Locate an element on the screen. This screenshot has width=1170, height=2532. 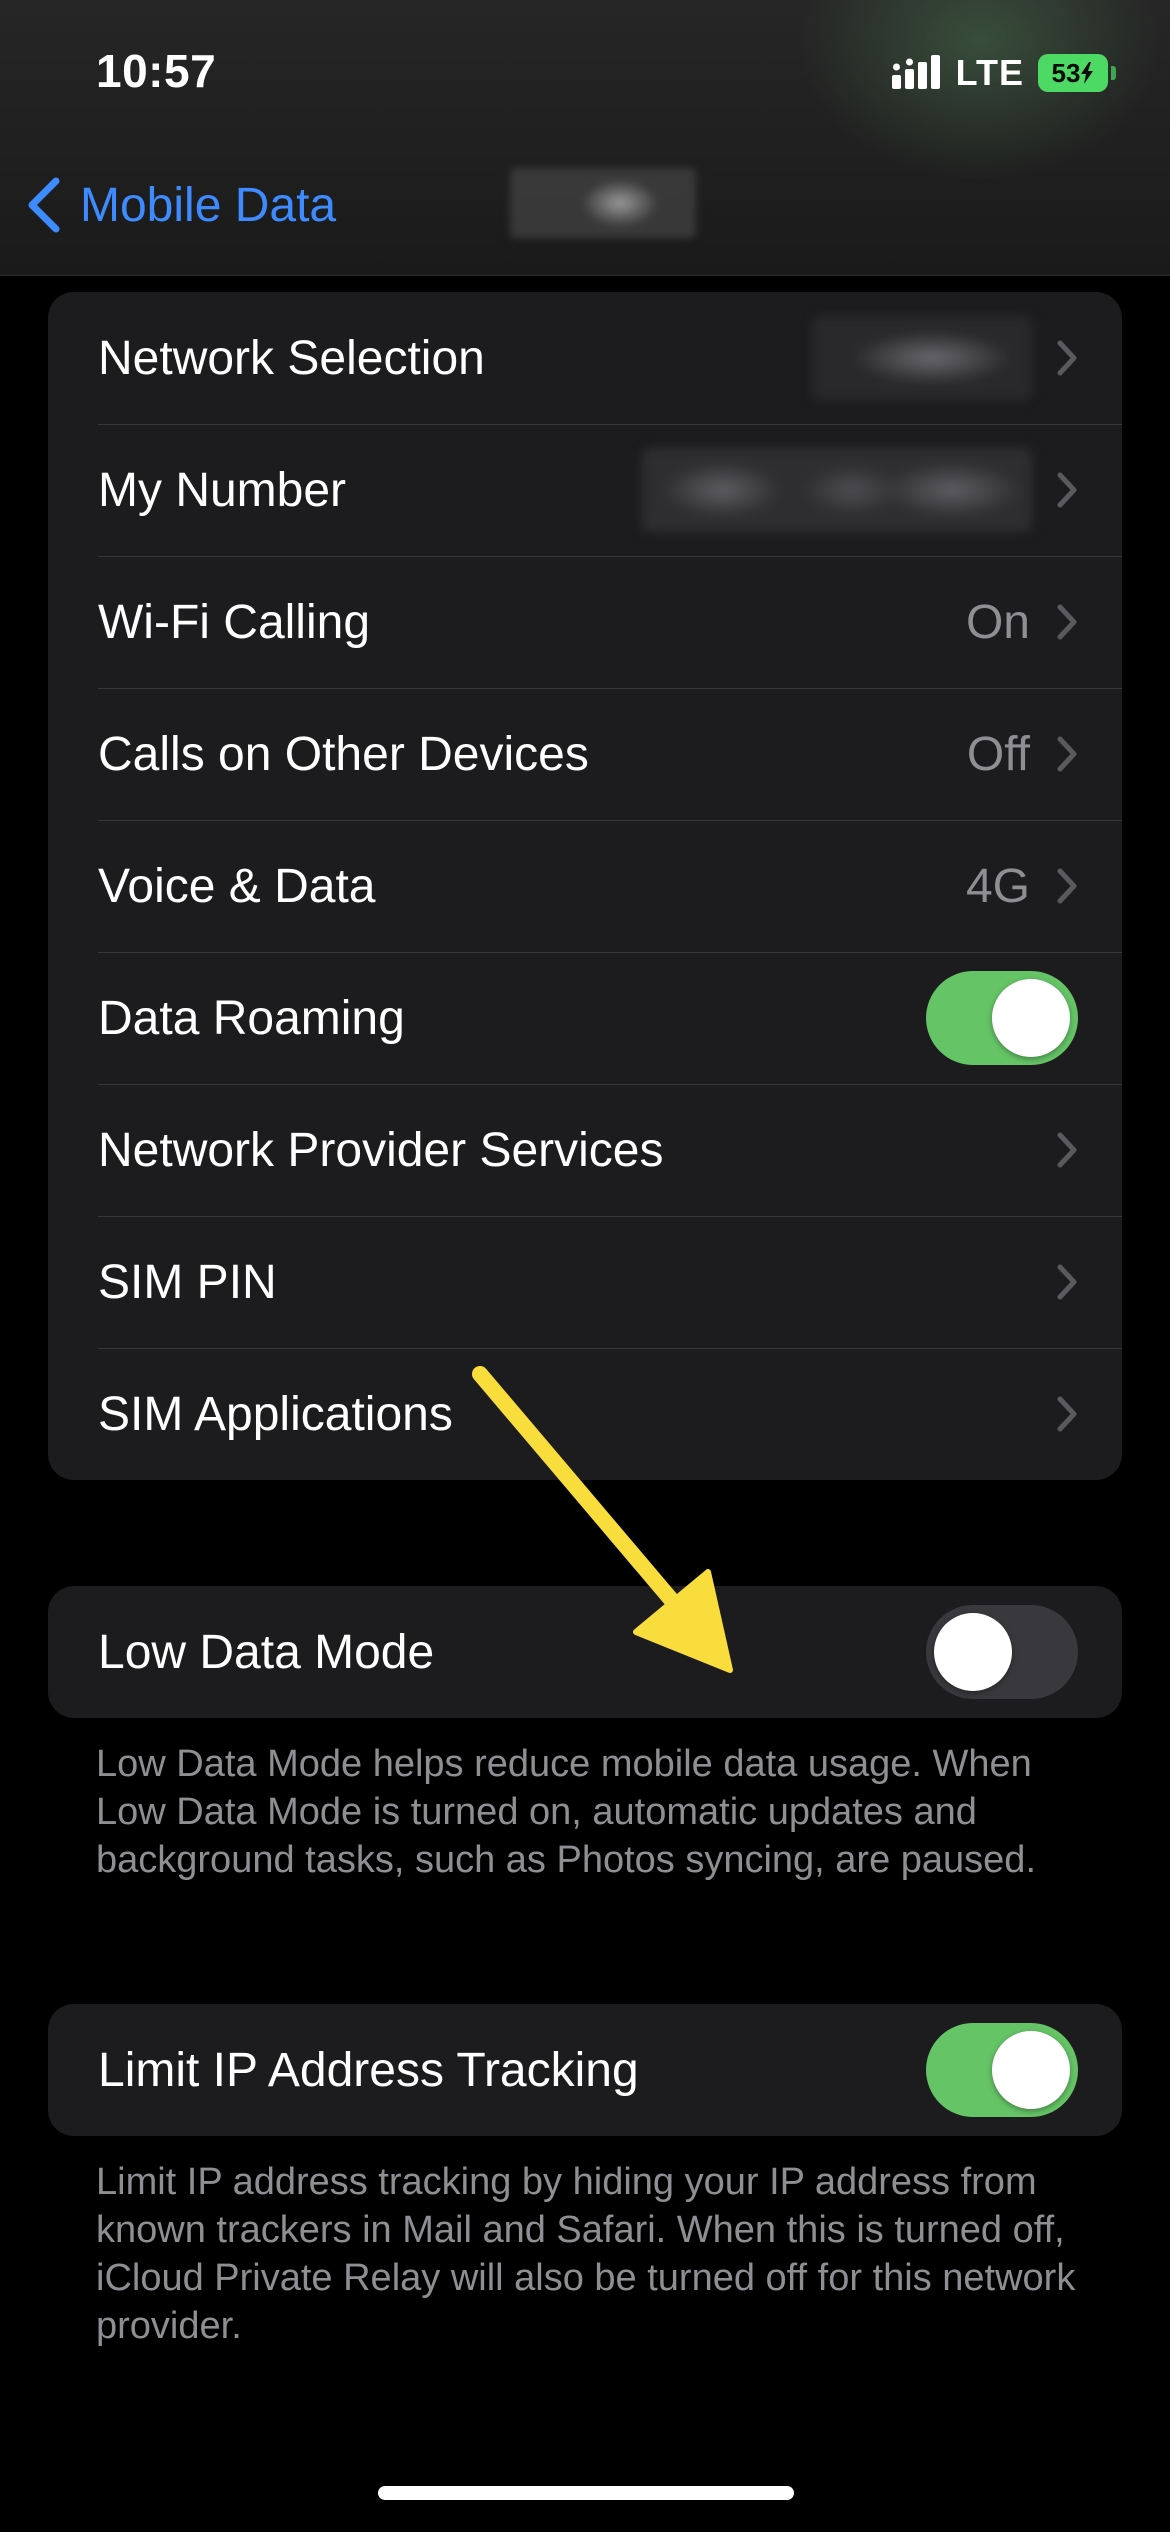
row-label: SIM PIN is located at coordinates (187, 1282).